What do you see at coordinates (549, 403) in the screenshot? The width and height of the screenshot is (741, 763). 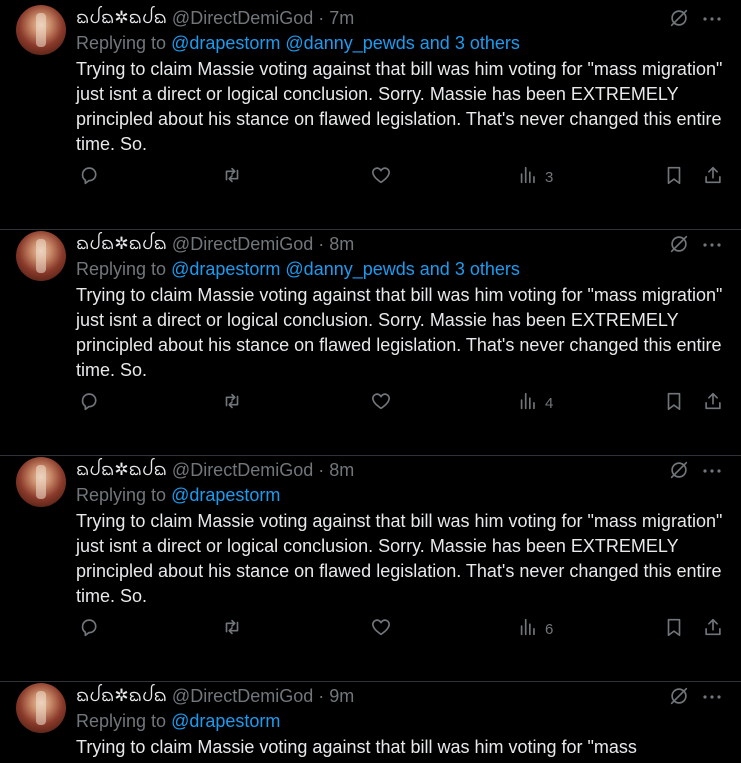 I see `views-count: 4` at bounding box center [549, 403].